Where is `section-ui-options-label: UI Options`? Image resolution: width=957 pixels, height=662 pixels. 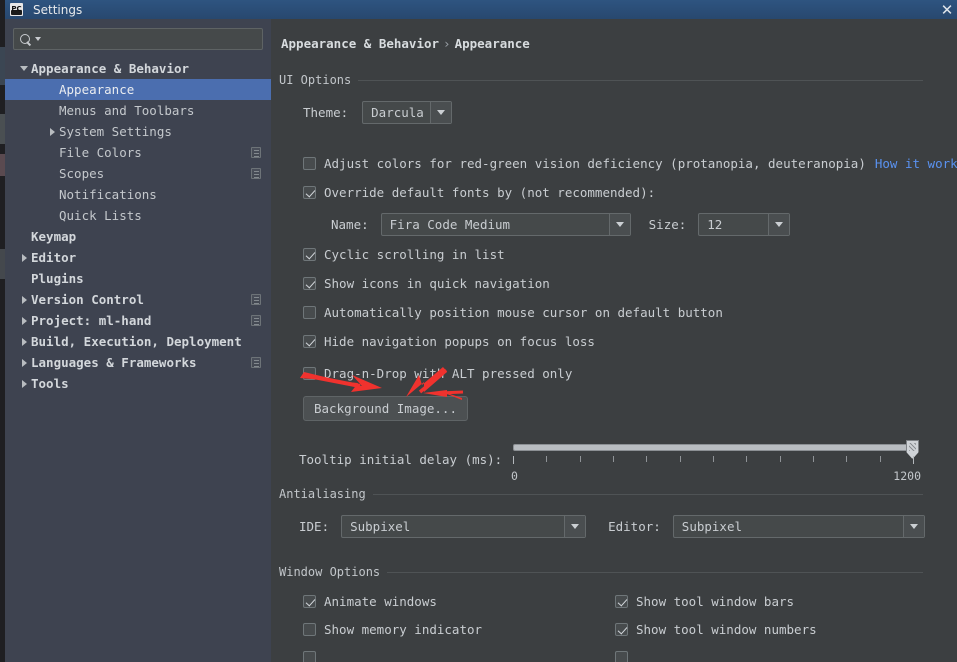 section-ui-options-label: UI Options is located at coordinates (315, 80).